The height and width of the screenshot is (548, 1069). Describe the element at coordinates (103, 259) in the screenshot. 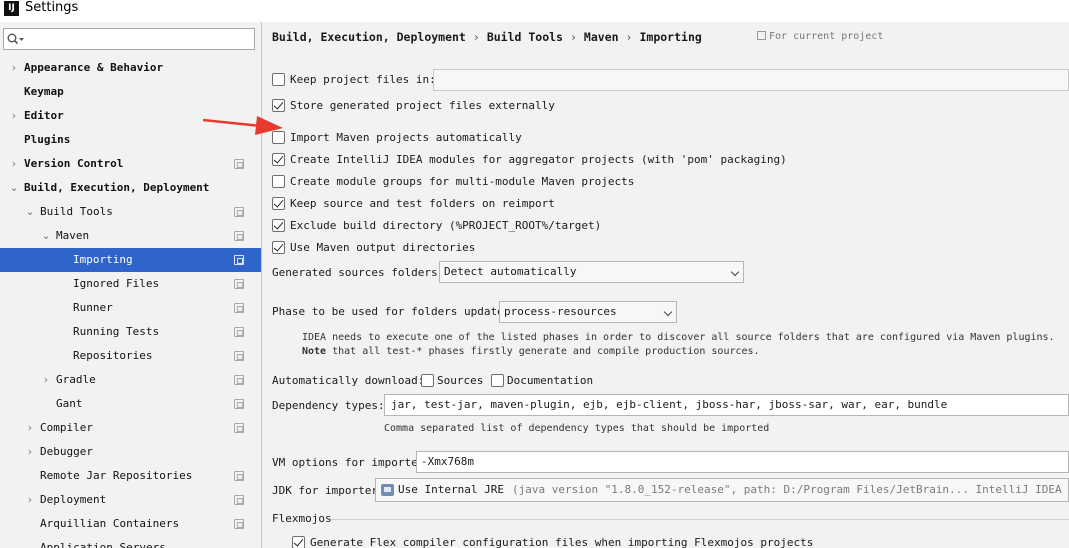

I see `sidebar-item-label: Importing` at that location.